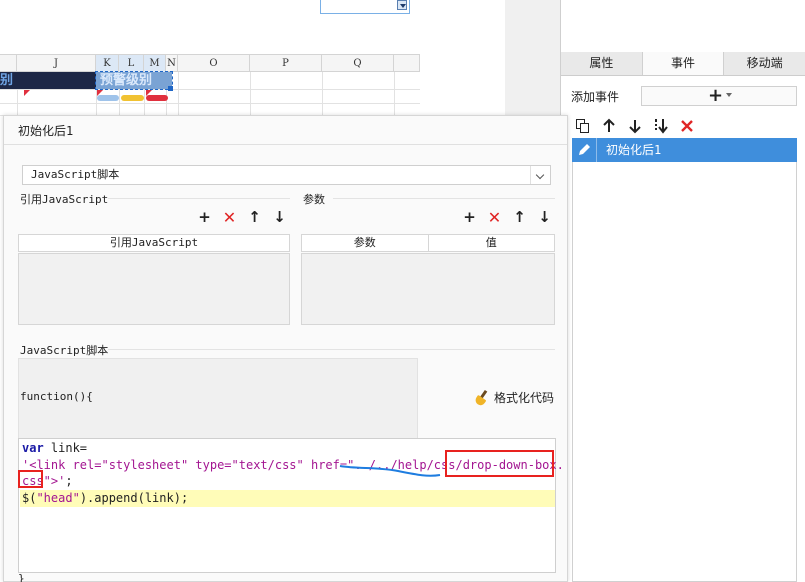 This screenshot has height=582, width=805. Describe the element at coordinates (634, 150) in the screenshot. I see `event-item-label: 初始化后1` at that location.